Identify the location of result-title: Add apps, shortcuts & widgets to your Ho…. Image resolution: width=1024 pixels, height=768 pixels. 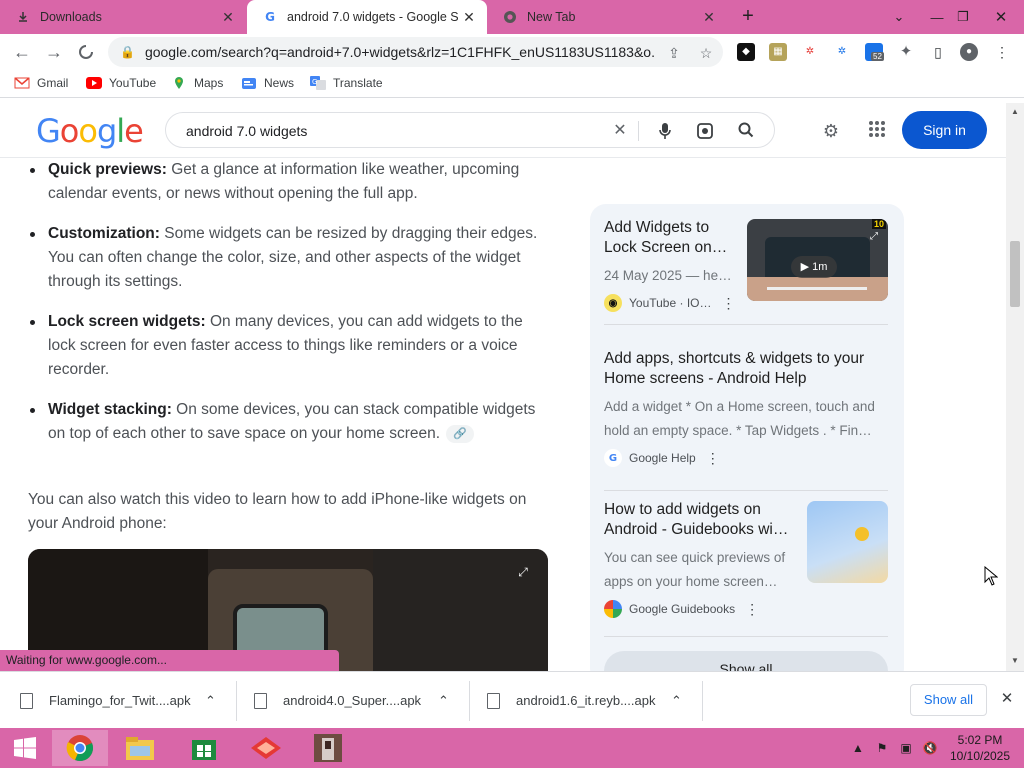
(747, 369).